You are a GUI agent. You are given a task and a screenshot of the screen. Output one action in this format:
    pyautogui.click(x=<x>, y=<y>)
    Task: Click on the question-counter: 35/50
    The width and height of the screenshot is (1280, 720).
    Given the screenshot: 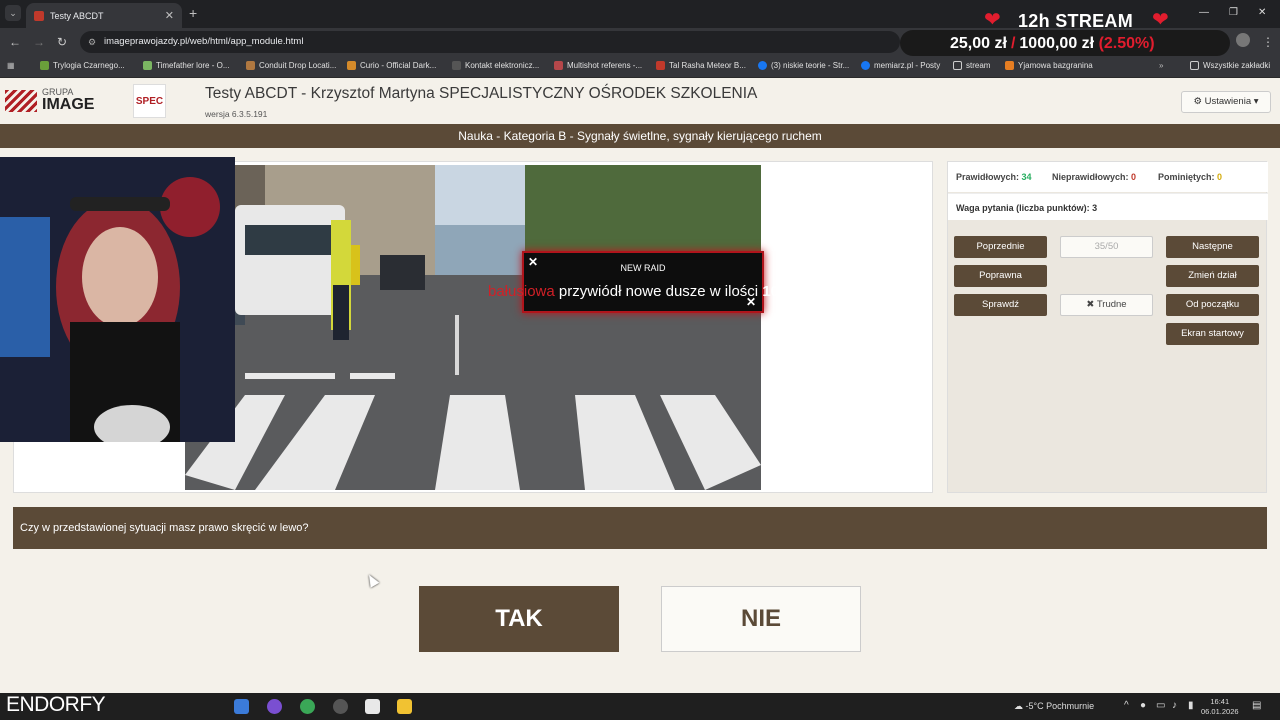 What is the action you would take?
    pyautogui.click(x=1106, y=247)
    